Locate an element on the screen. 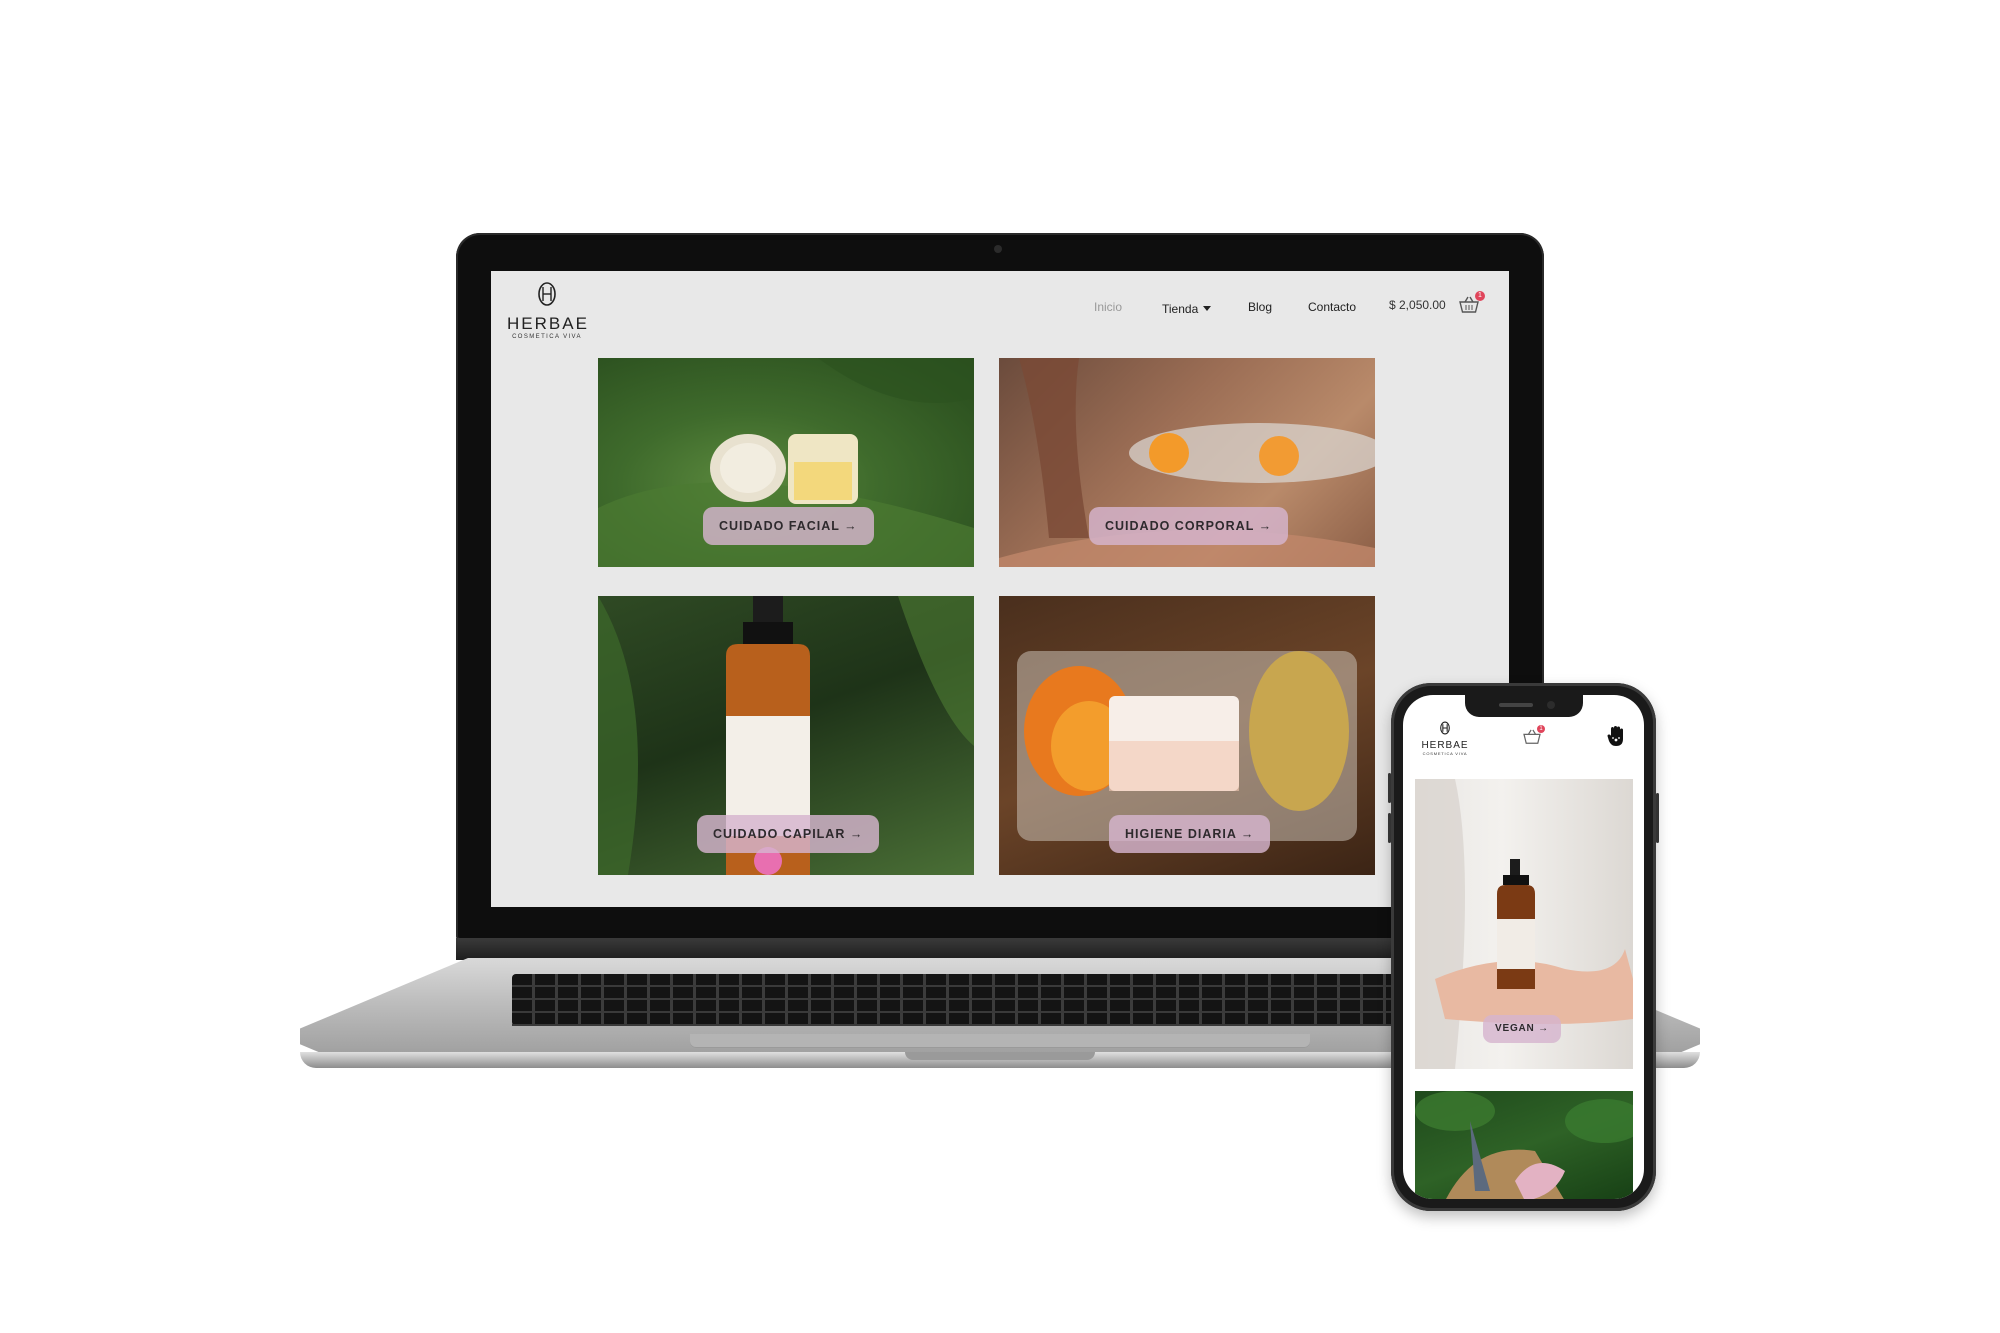 The height and width of the screenshot is (1333, 2000). mobile-brand-tagline: COSMETICA VIVA is located at coordinates (1445, 753).